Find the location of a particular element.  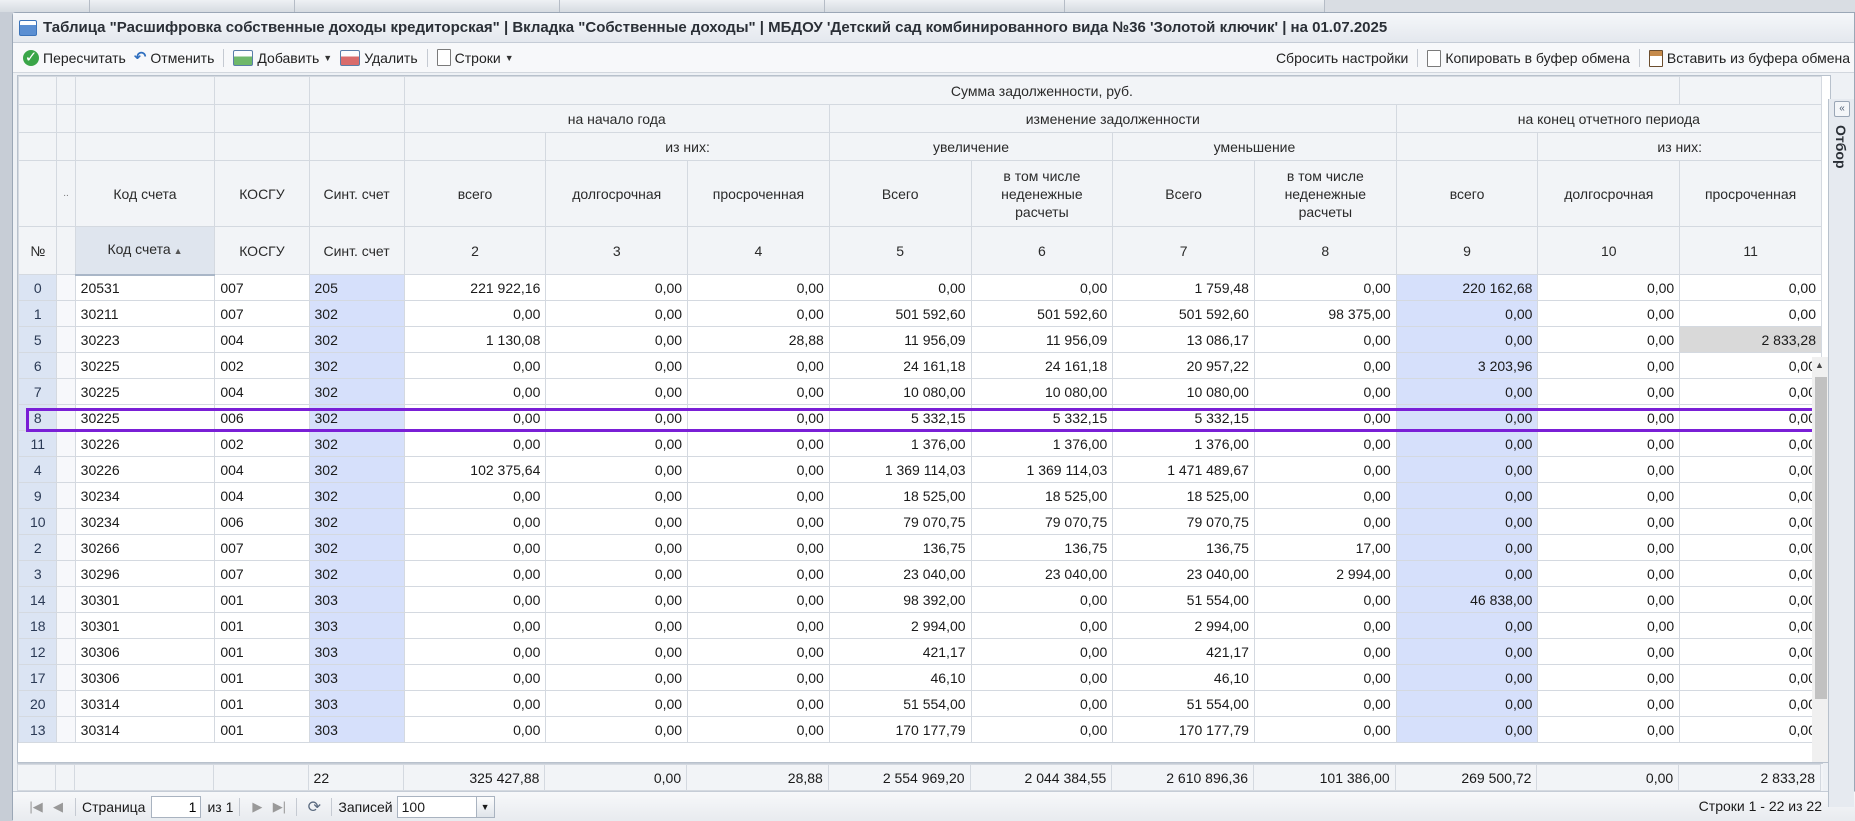

header-num-no: № is located at coordinates (38, 250).